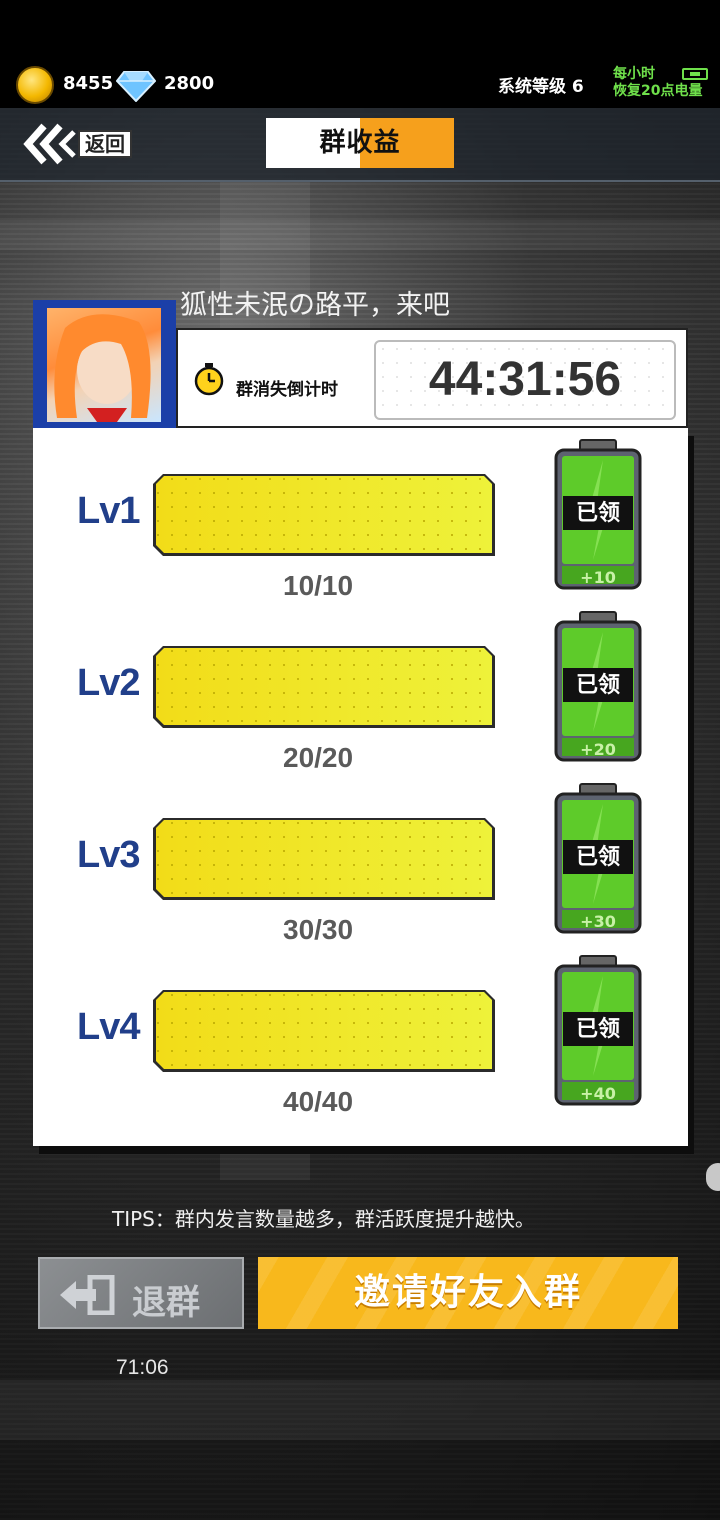  I want to click on tips-text: TIPS：群内发言数量越多，群活跃度提升越快。, so click(323, 1219).